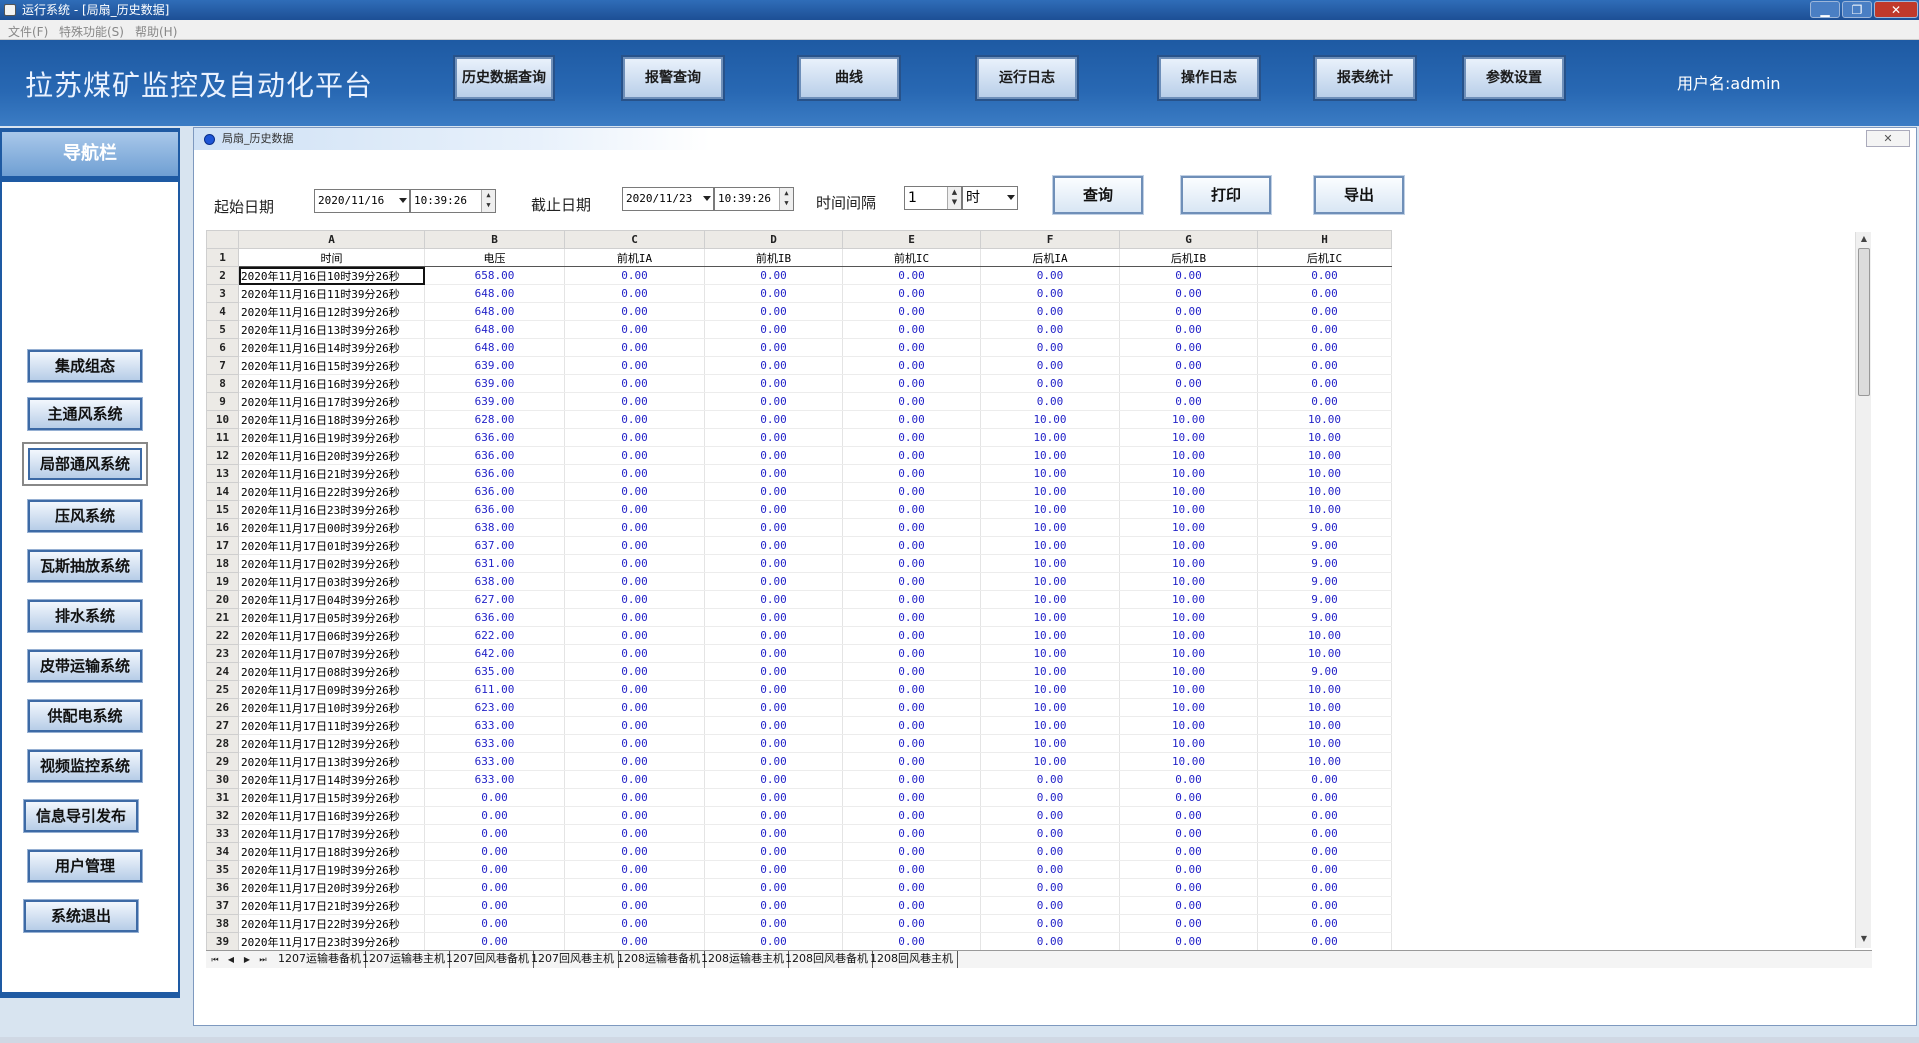  What do you see at coordinates (849, 78) in the screenshot?
I see `curve-button: 曲线` at bounding box center [849, 78].